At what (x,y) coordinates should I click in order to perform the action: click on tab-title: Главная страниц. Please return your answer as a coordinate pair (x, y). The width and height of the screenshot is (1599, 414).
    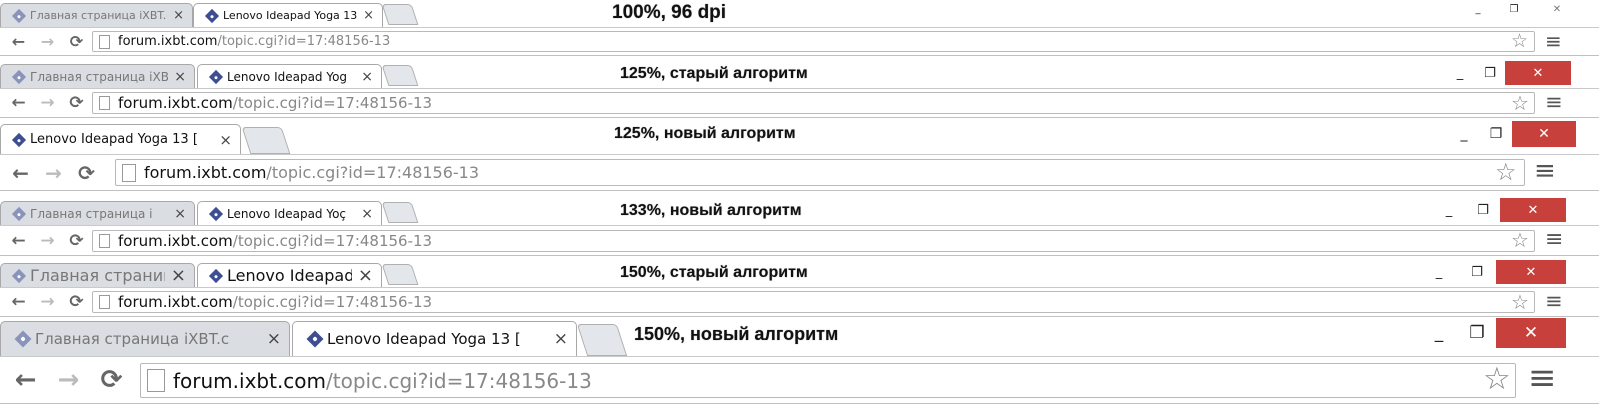
    Looking at the image, I should click on (97, 275).